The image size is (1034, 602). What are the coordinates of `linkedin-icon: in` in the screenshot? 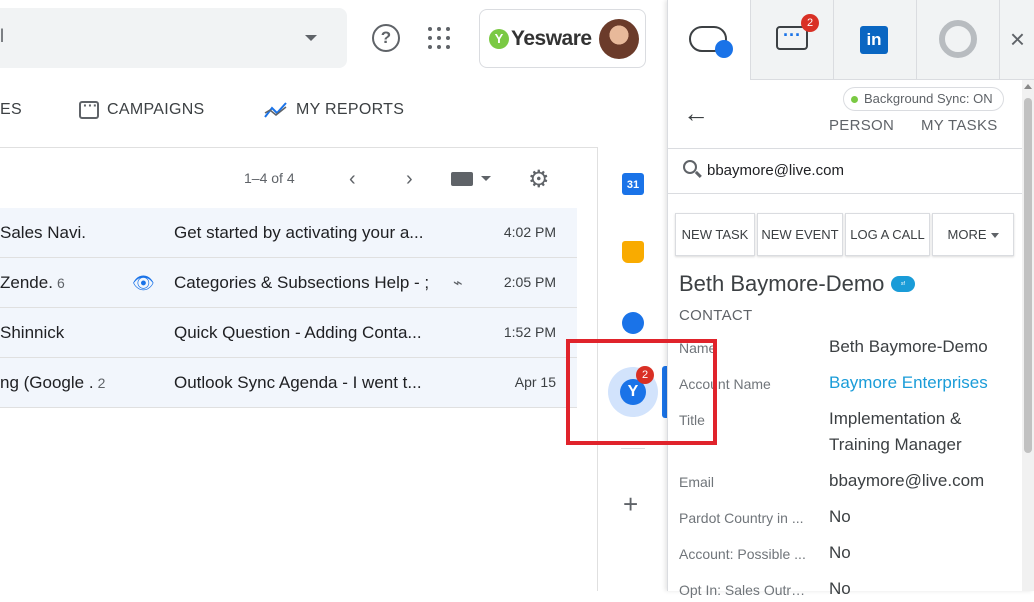 It's located at (874, 40).